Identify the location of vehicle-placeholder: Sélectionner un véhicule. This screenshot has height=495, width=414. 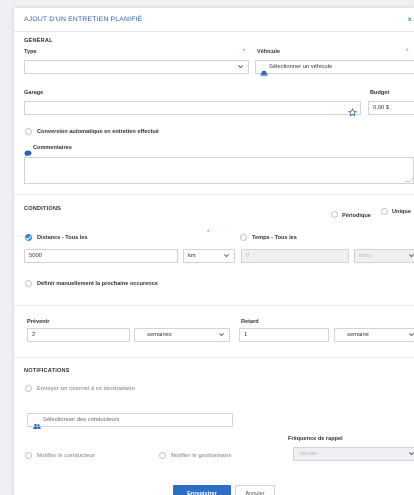
(301, 67).